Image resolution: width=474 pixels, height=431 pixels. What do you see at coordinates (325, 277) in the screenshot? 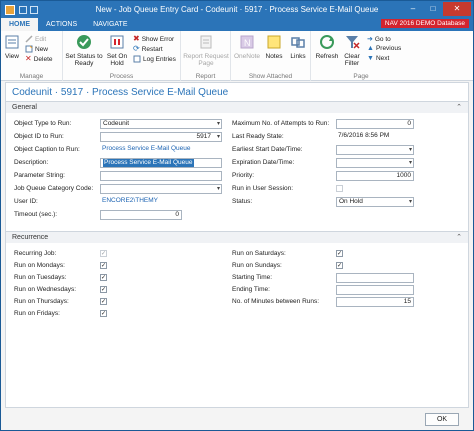
I see `starting-time-field: Starting Time:` at bounding box center [325, 277].